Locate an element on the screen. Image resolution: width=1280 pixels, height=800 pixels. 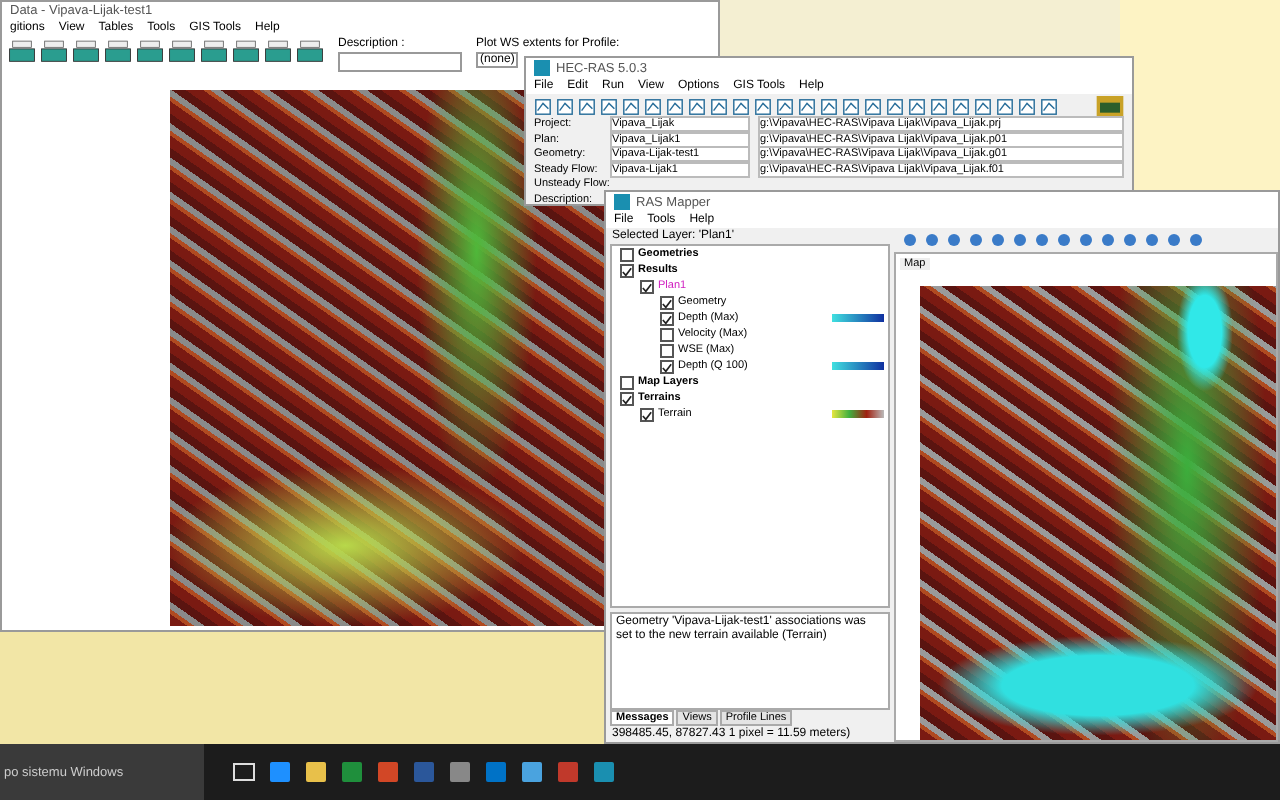
description-field is located at coordinates (400, 62).